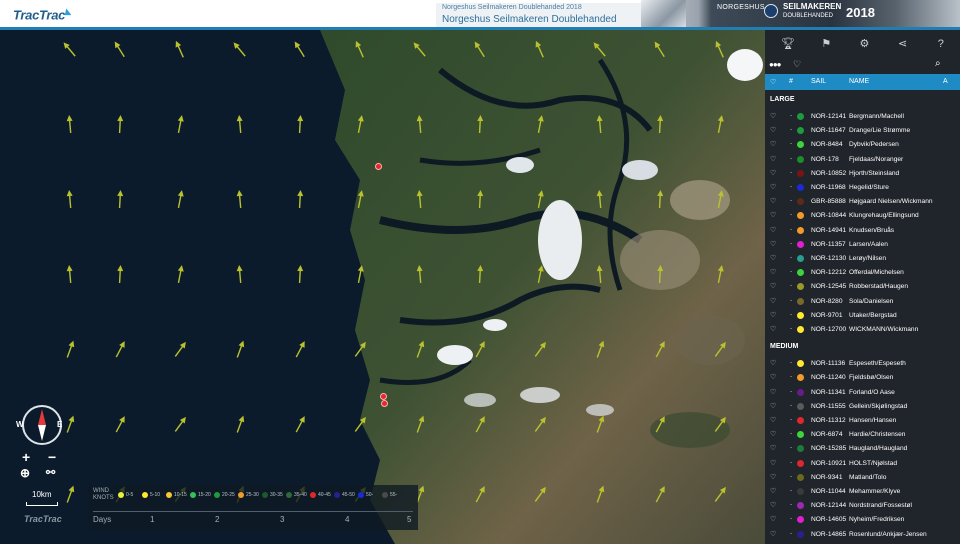 Image resolution: width=960 pixels, height=544 pixels. Describe the element at coordinates (800, 13) in the screenshot. I see `sponsor-banner: NORGESHUS SEILMAKEREN DOUBLEHANDED 2018` at that location.